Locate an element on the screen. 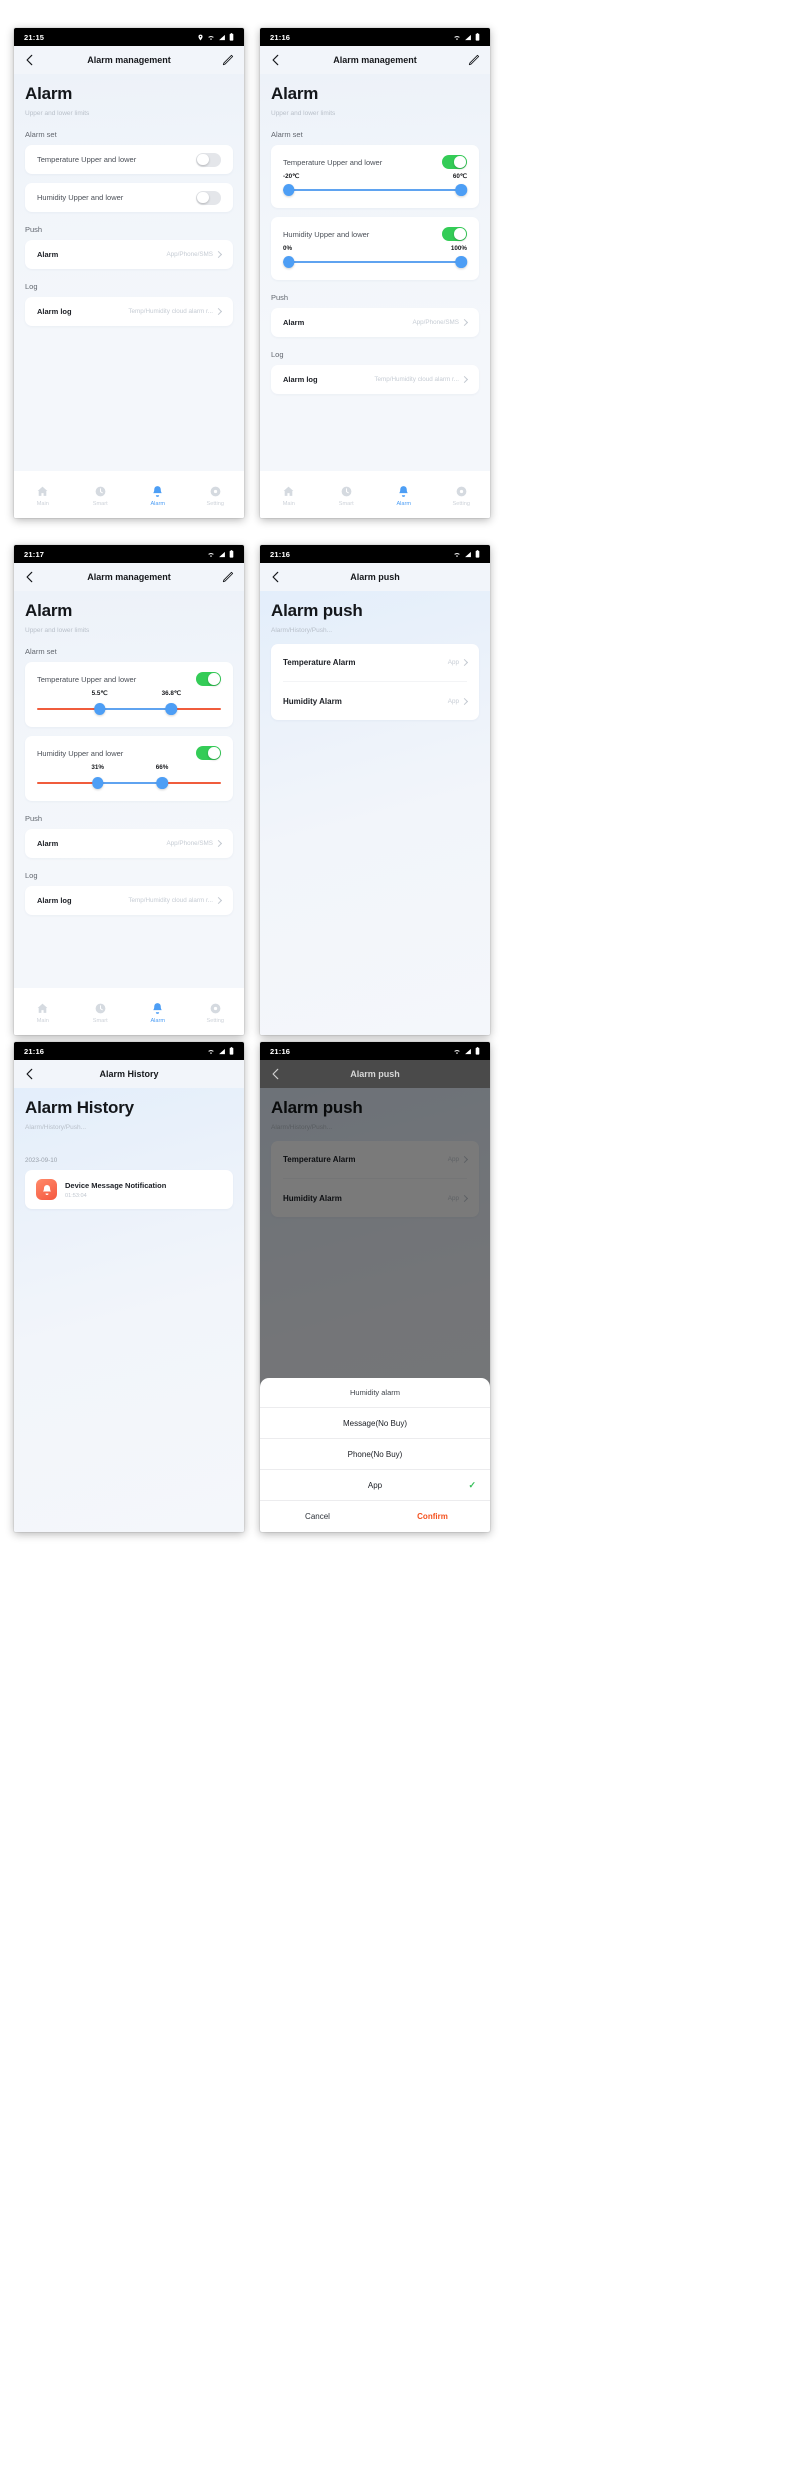 This screenshot has height=2468, width=790. tab-label: Alarm is located at coordinates (158, 504).